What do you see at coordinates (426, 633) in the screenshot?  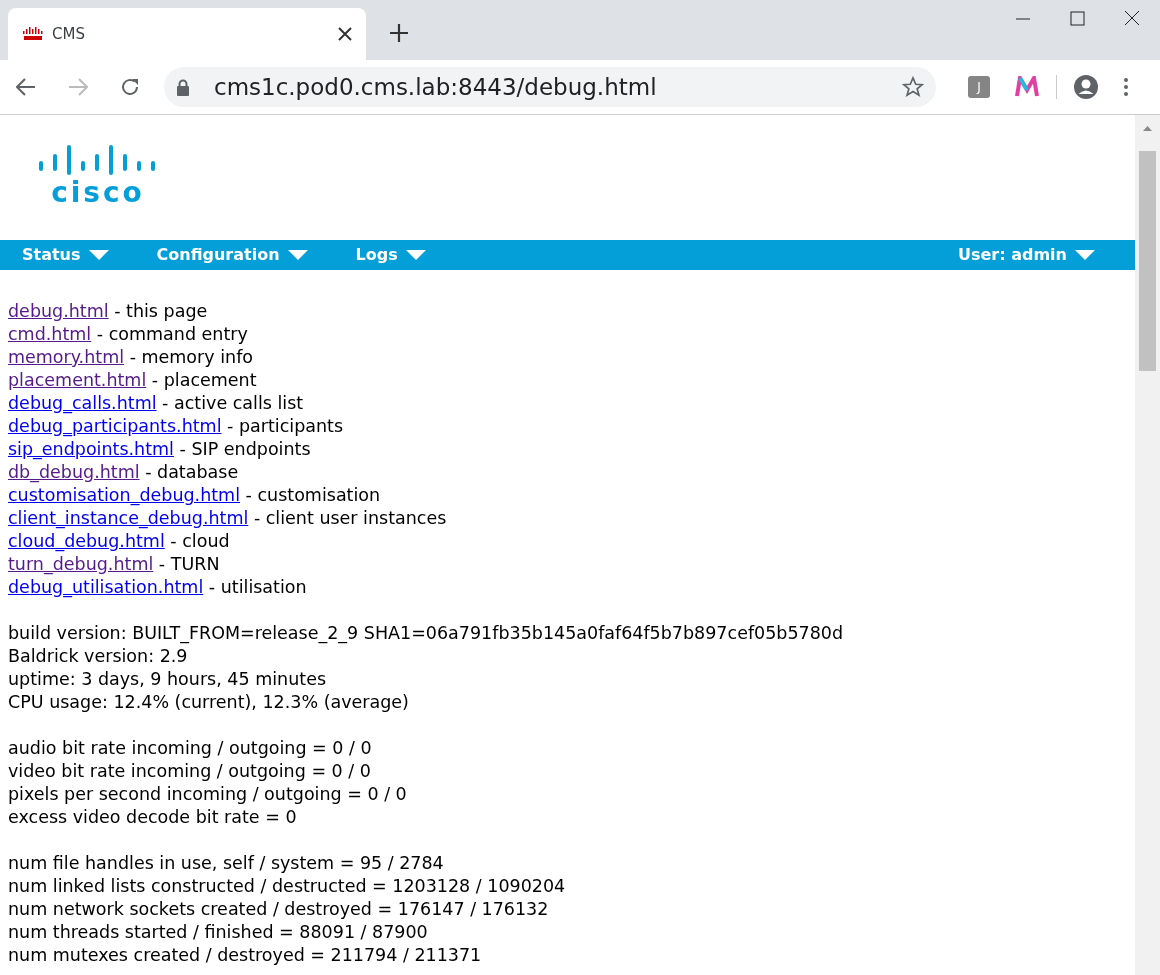 I see `stat-line: build version: BUILT_FROM=release_2_9 SHA1=06a791fb35b145a0faf64f5b7b897cef05b5780d` at bounding box center [426, 633].